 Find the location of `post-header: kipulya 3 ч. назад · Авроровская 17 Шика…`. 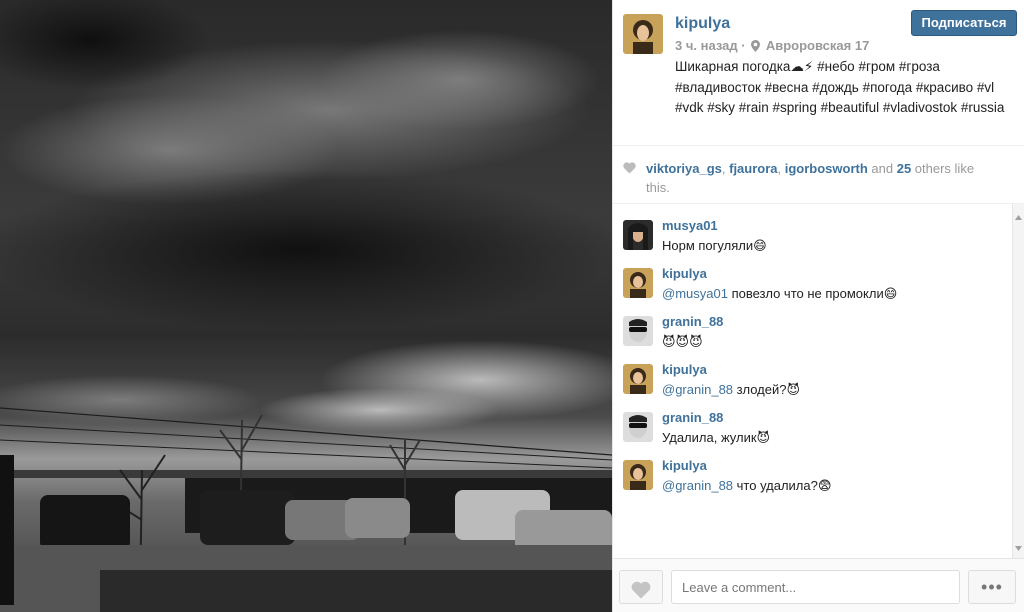

post-header: kipulya 3 ч. назад · Авроровская 17 Шика… is located at coordinates (818, 73).